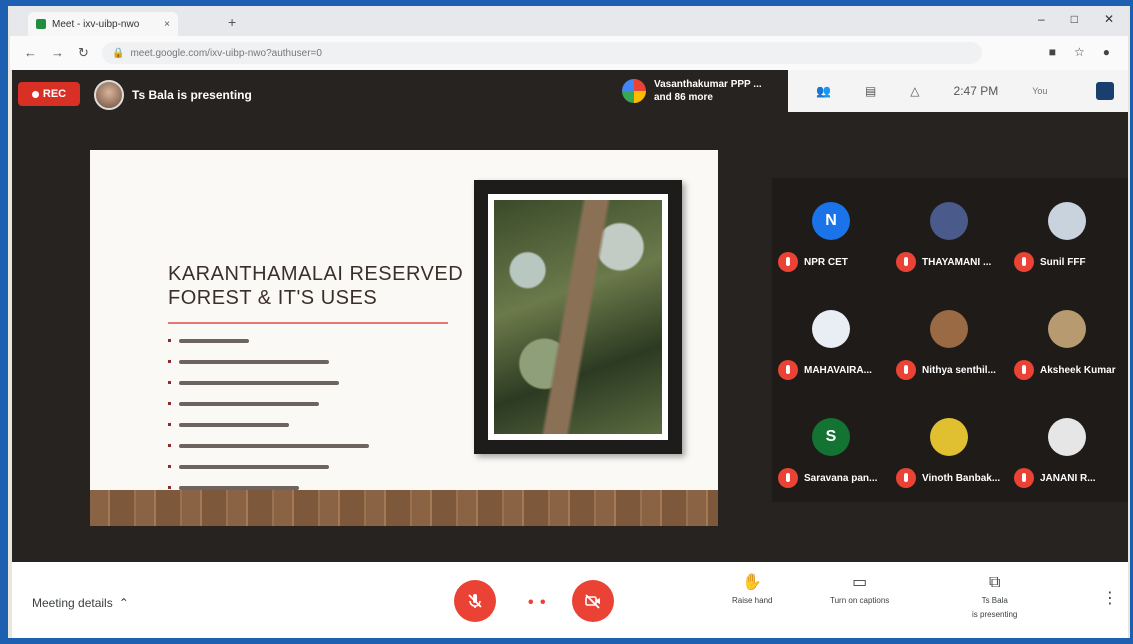 This screenshot has height=644, width=1133. Describe the element at coordinates (860, 582) in the screenshot. I see `captions-icon: ▭` at that location.